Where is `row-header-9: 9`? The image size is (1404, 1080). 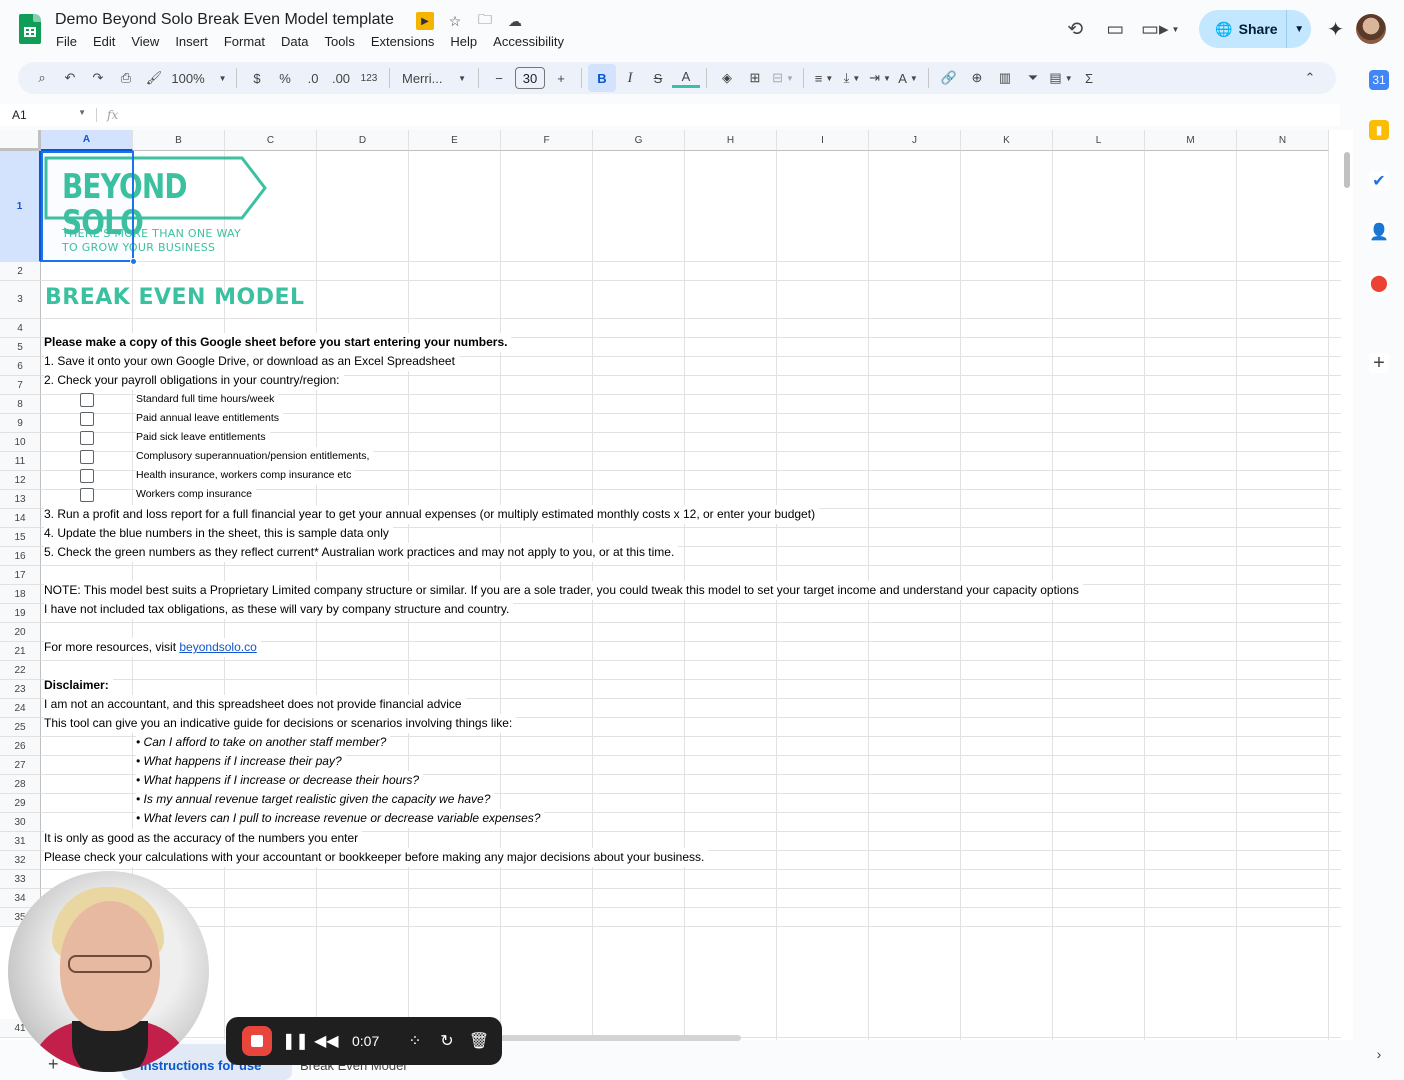
row-header-9: 9 is located at coordinates (20, 423).